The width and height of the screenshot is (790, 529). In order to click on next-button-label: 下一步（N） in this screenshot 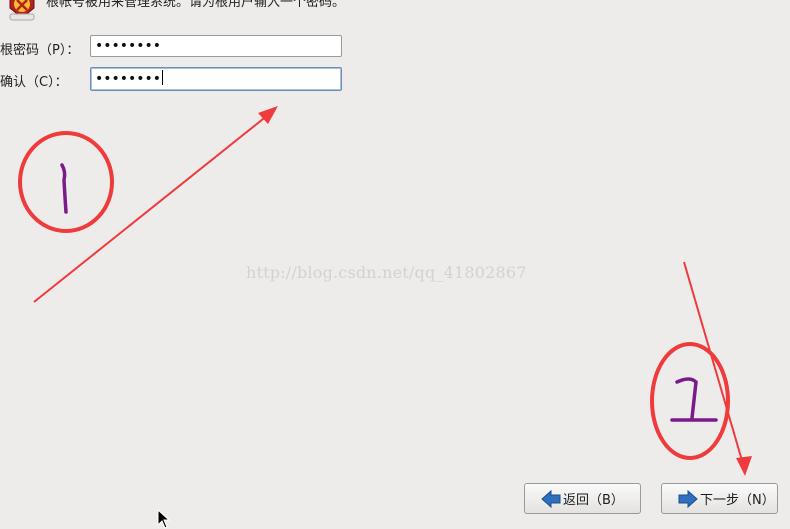, I will do `click(737, 500)`.